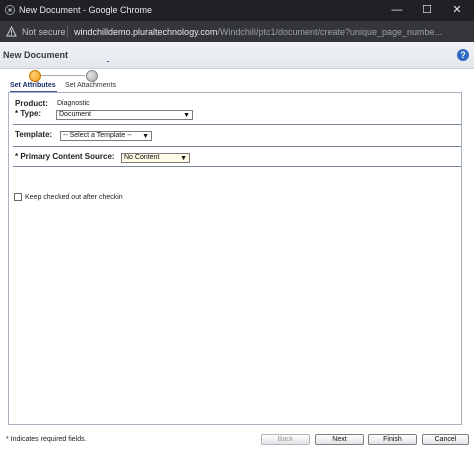 Image resolution: width=474 pixels, height=475 pixels. Describe the element at coordinates (97, 135) in the screenshot. I see `template-select-value: -- Select a Template --` at that location.